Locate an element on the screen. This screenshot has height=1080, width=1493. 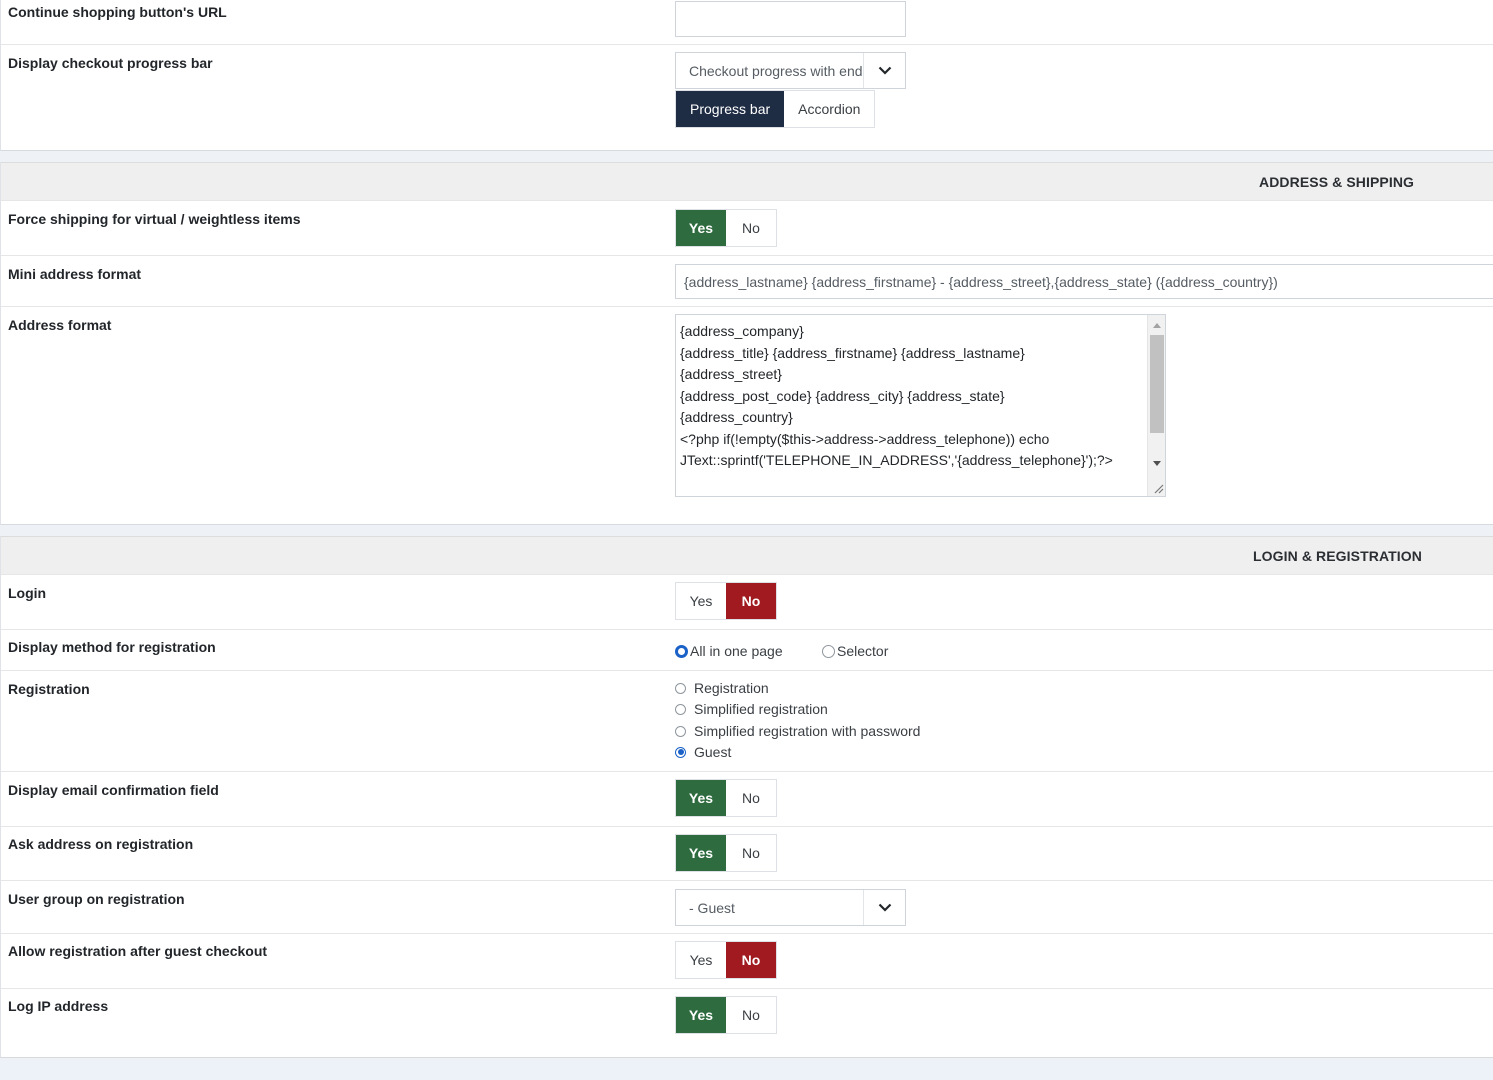
allow-after-guest-no-button: No is located at coordinates (751, 960).